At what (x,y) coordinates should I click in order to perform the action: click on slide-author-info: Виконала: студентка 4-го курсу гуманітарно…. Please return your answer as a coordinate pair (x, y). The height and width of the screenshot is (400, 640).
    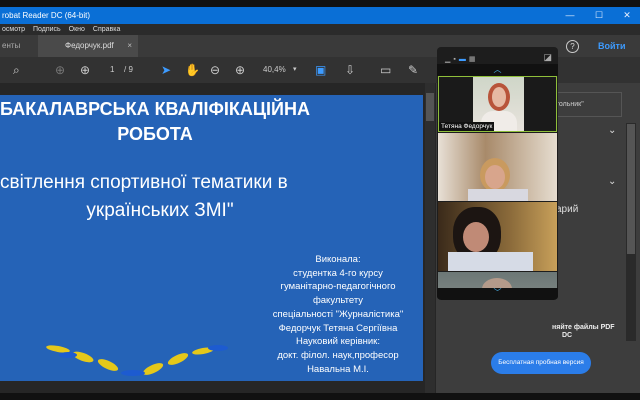
    Looking at the image, I should click on (338, 314).